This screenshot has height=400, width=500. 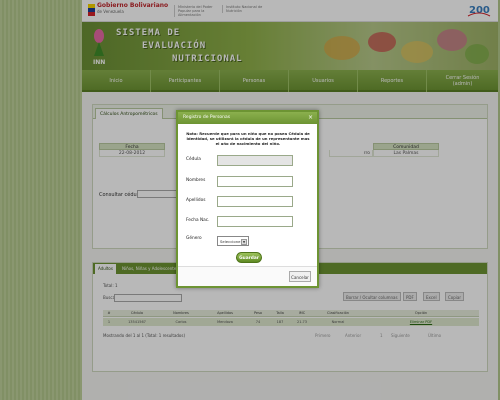 I want to click on nombres-label: Nombres, so click(x=196, y=180).